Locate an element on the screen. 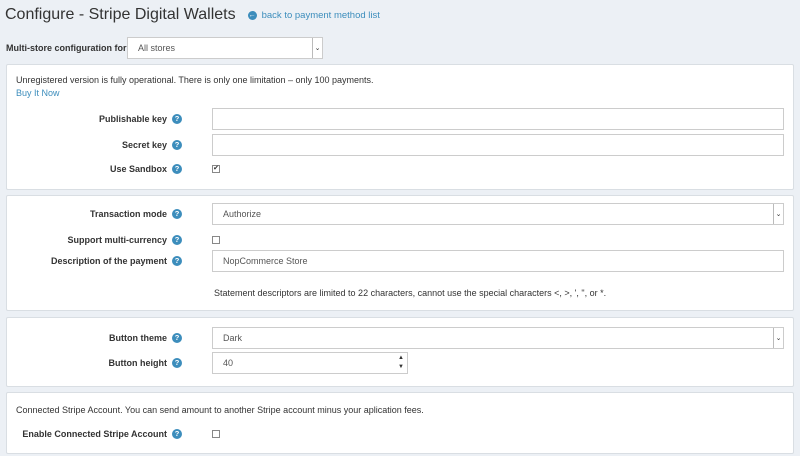  multi-currency-row: Support multi-currency ? is located at coordinates (400, 240).